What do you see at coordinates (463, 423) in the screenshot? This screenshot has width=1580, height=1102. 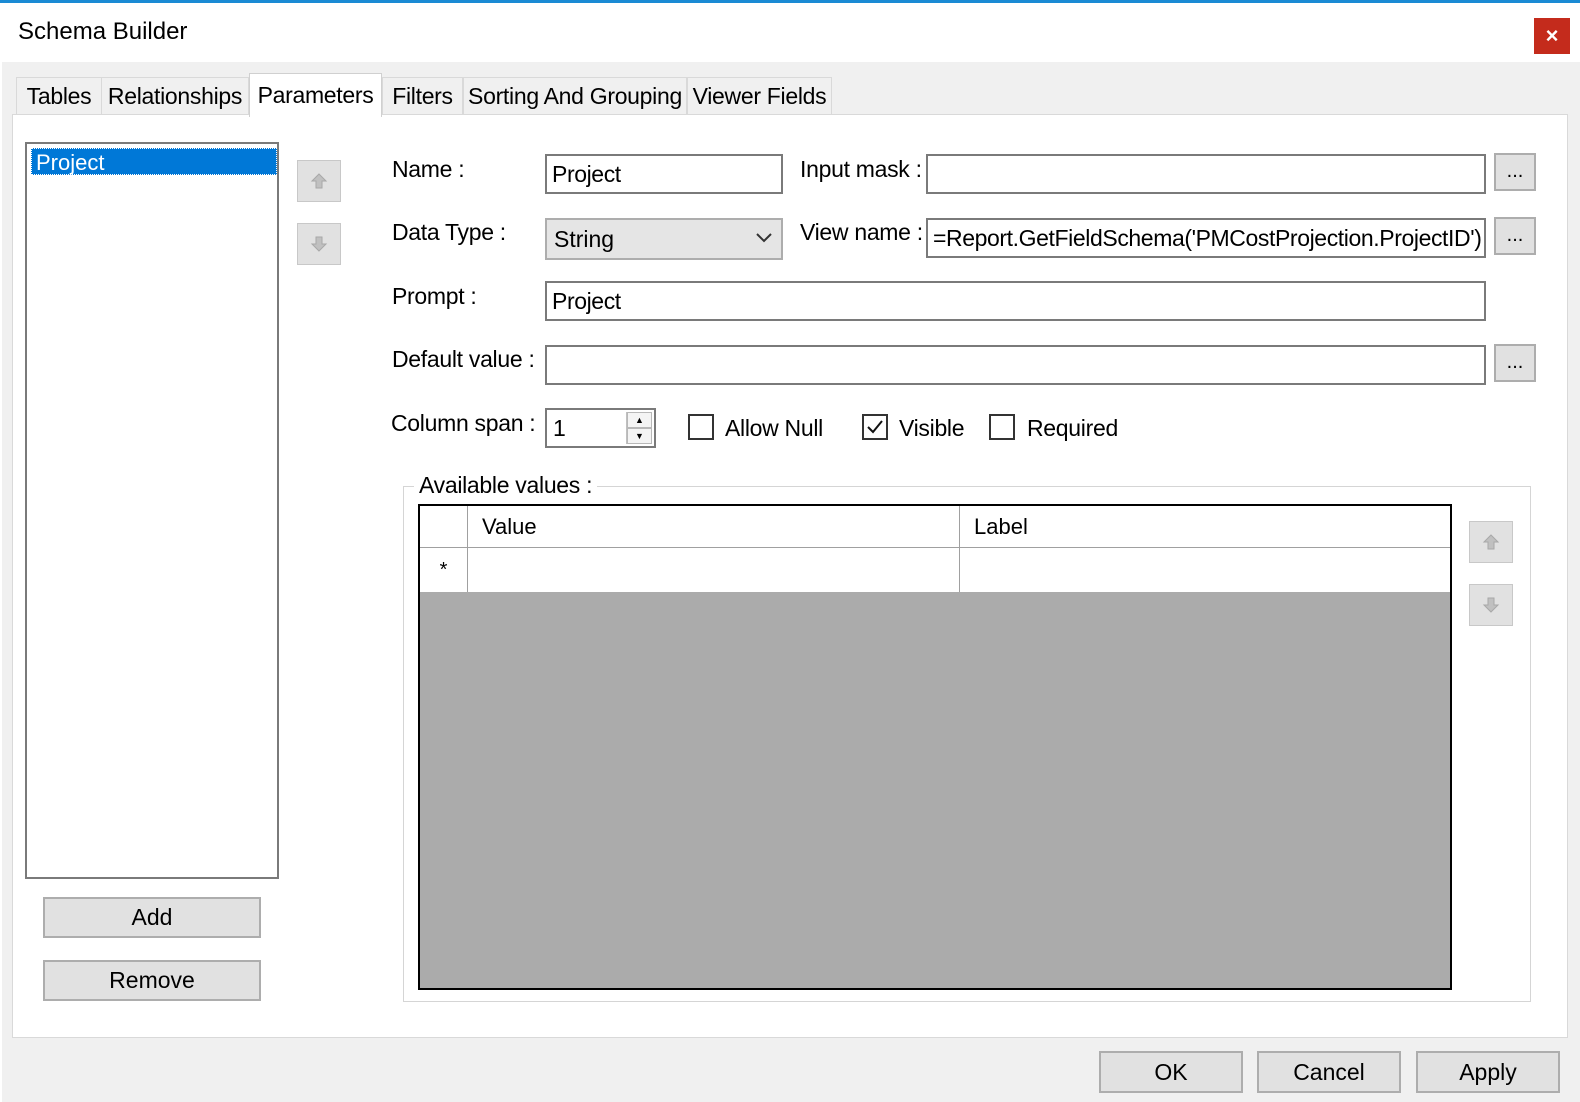 I see `column-span-label: Column span :` at bounding box center [463, 423].